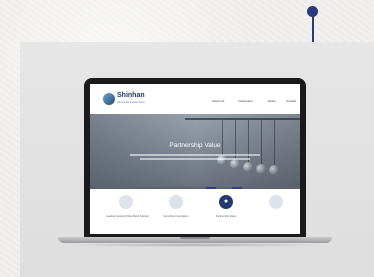  I want to click on feature-item: Leading Global & Wise Bank Solution, so click(128, 206).